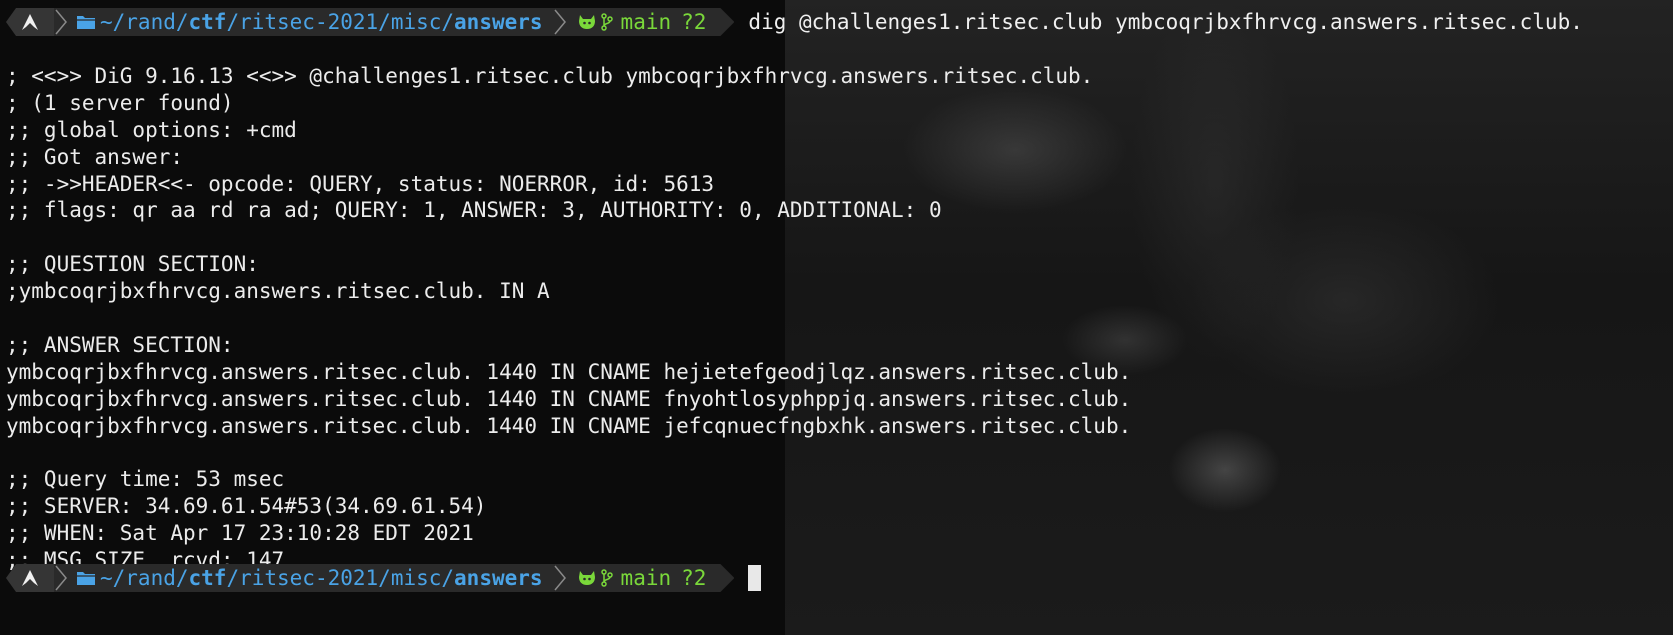 The width and height of the screenshot is (1673, 635). What do you see at coordinates (151, 129) in the screenshot?
I see `output-line: ;; global options: +cmd` at bounding box center [151, 129].